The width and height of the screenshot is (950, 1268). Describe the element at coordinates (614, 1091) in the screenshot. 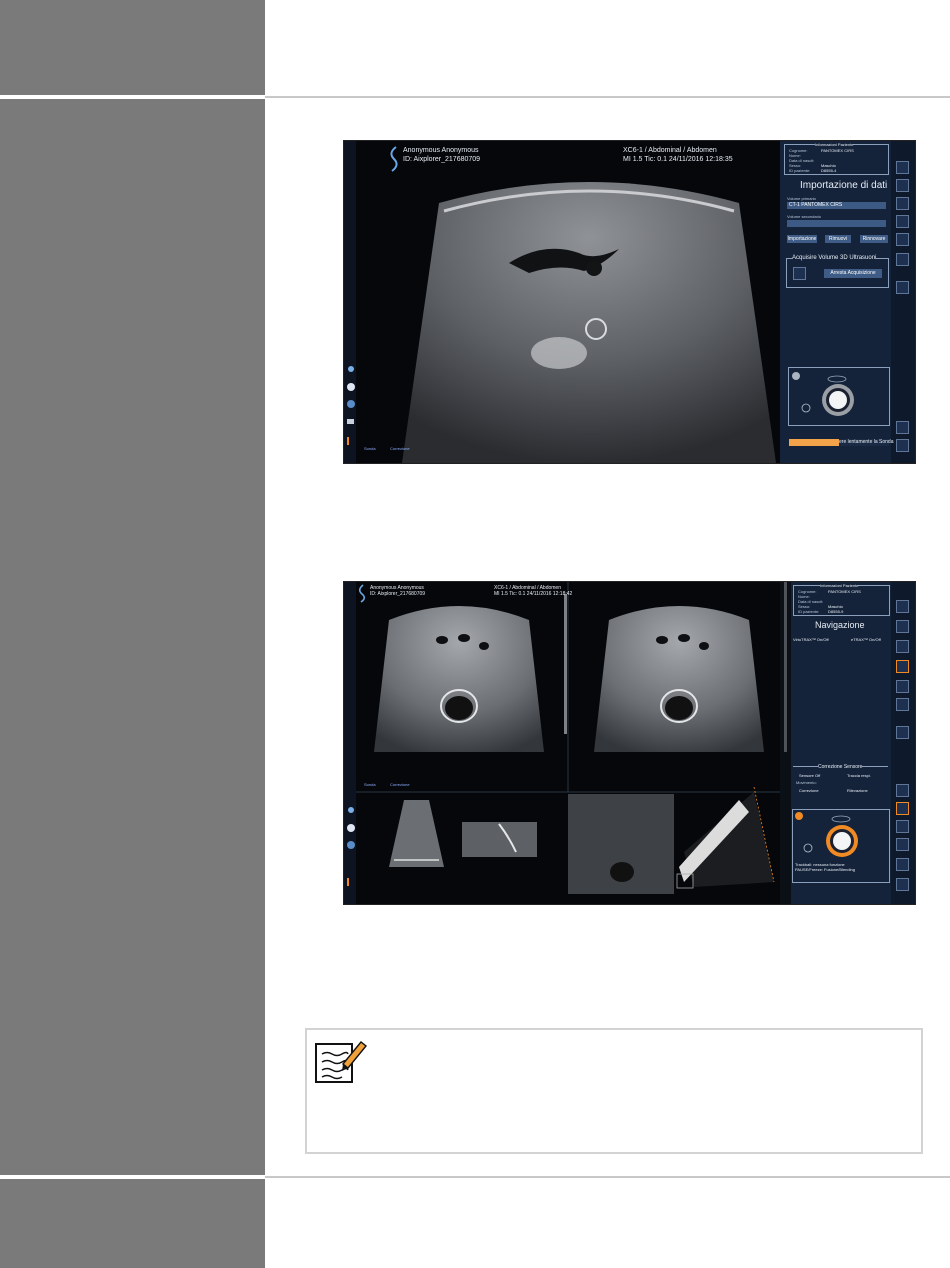

I see `note-box` at that location.